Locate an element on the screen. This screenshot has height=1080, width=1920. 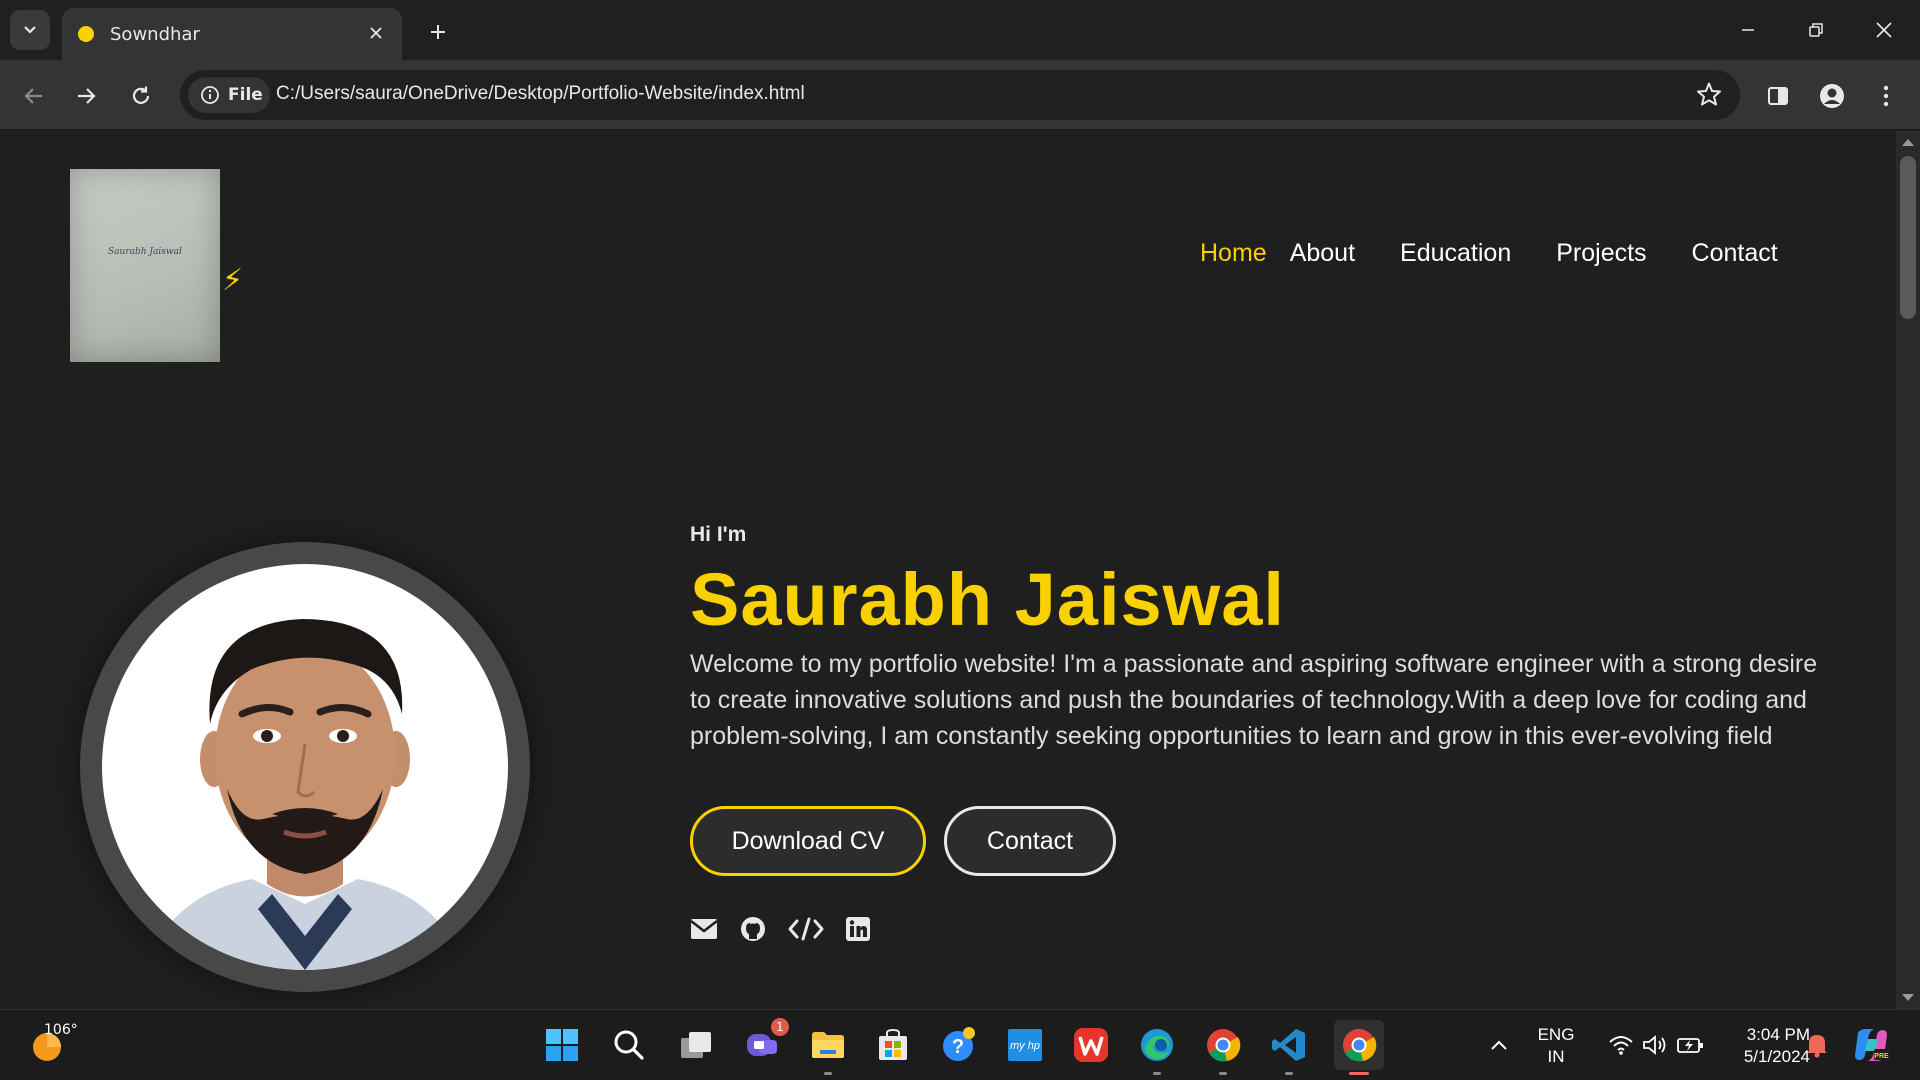
vscode-button is located at coordinates (1289, 1049).